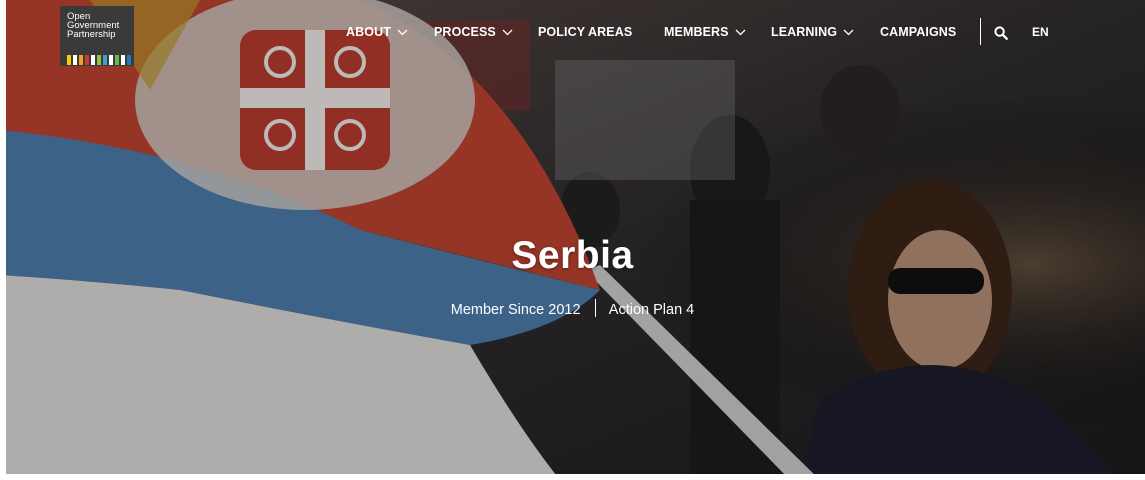 The image size is (1145, 480). Describe the element at coordinates (368, 32) in the screenshot. I see `nav-label-about: ABOUT` at that location.